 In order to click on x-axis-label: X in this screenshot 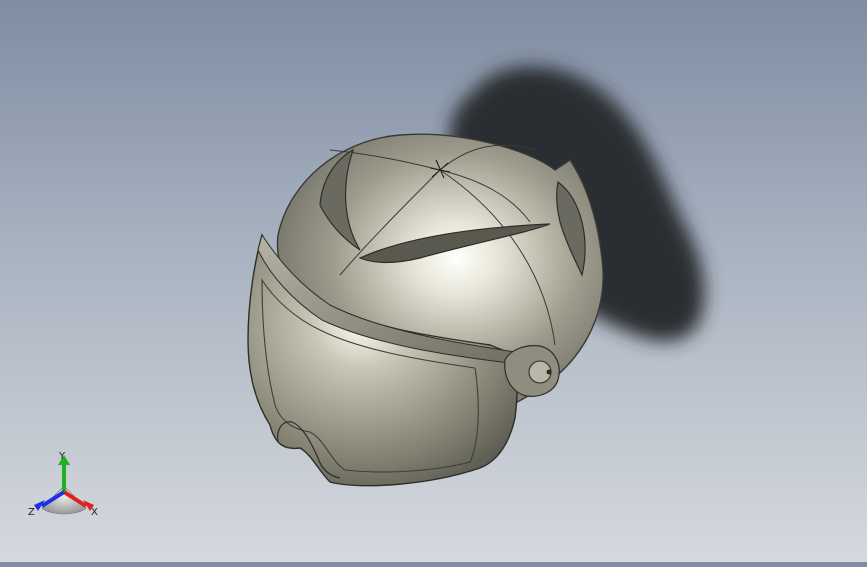, I will do `click(94, 512)`.